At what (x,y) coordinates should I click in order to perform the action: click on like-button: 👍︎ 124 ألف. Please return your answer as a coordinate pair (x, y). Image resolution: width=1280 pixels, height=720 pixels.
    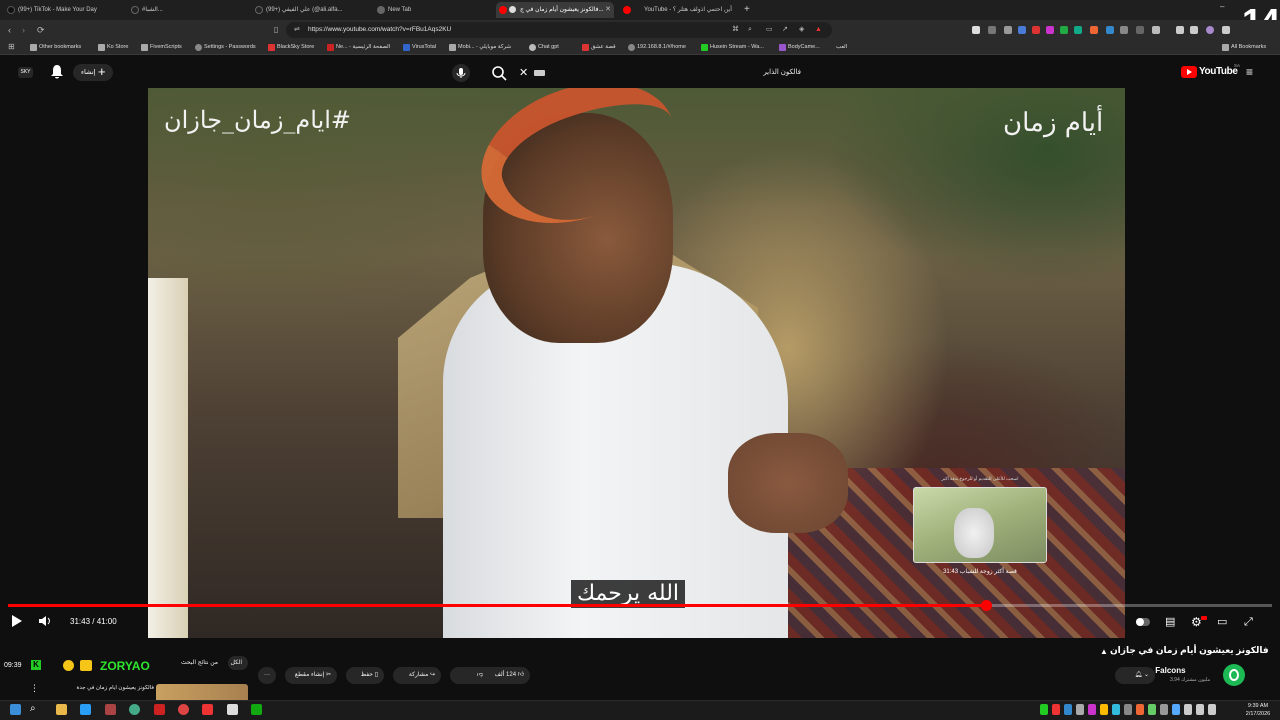
    Looking at the image, I should click on (509, 675).